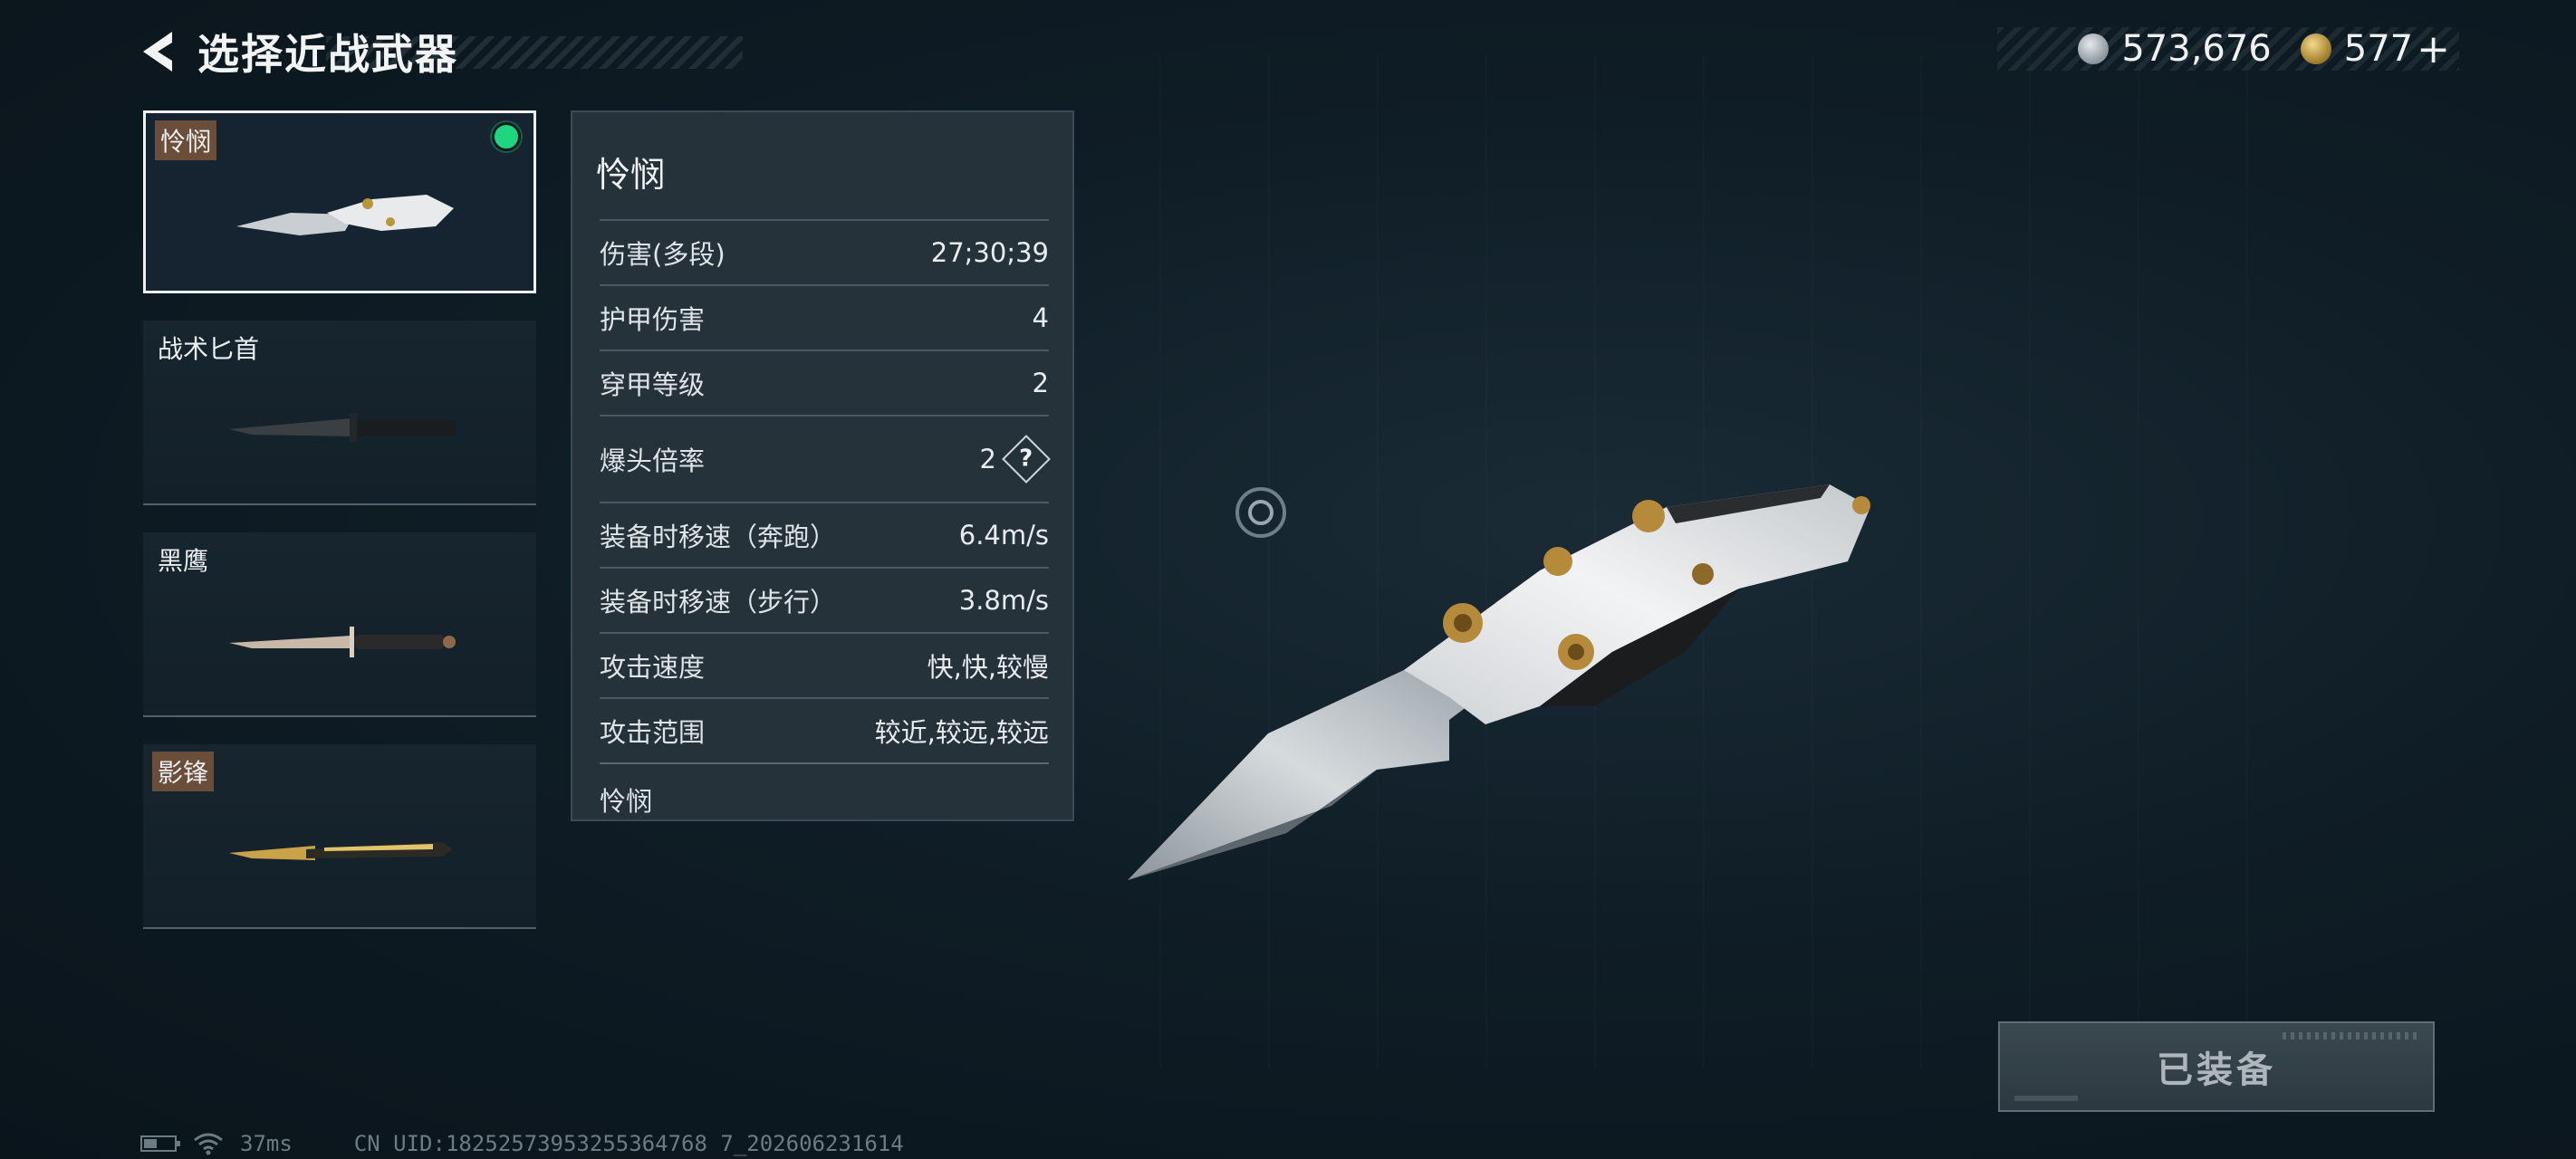 The width and height of the screenshot is (2576, 1159). I want to click on weapon-card-black-hawk: 黑鹰, so click(339, 624).